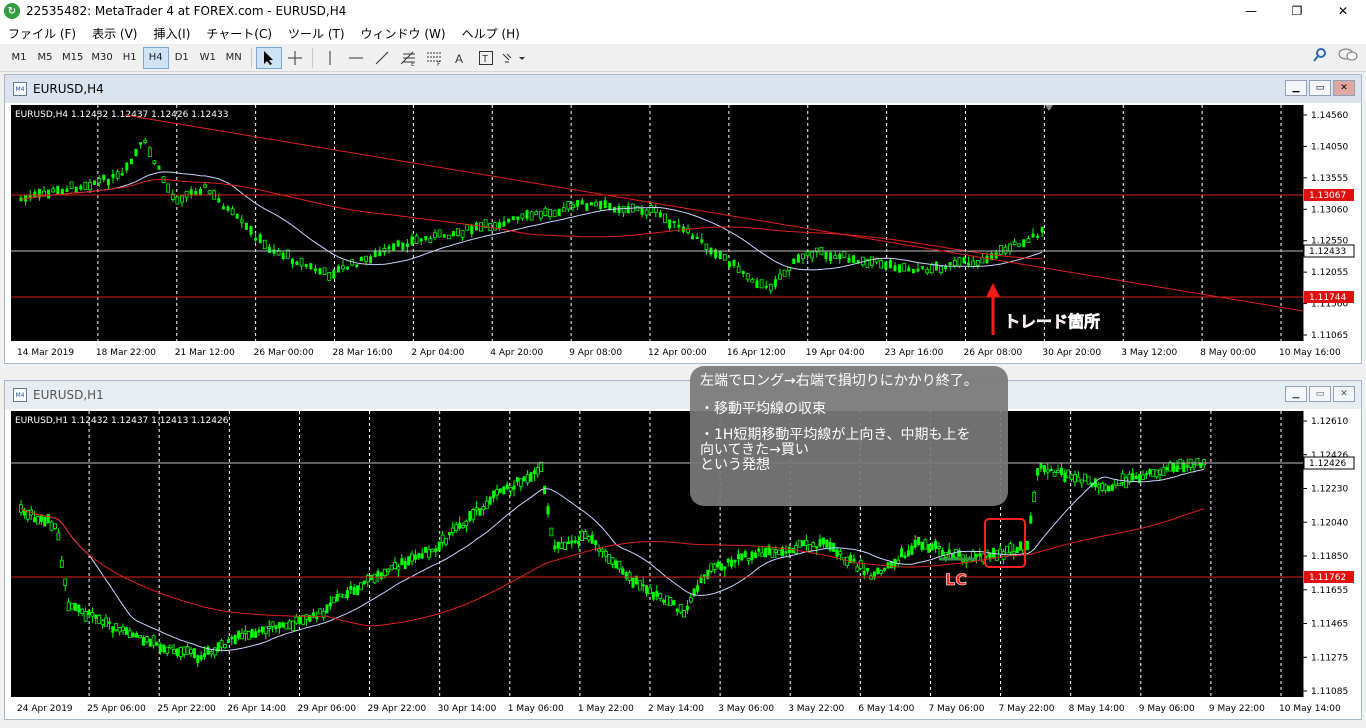 The width and height of the screenshot is (1366, 728). I want to click on arrows-icon, so click(514, 58).